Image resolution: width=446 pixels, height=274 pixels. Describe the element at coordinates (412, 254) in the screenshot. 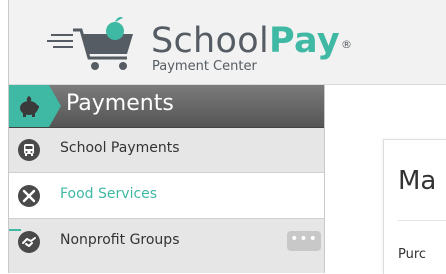

I see `form-field-label: Purc` at that location.